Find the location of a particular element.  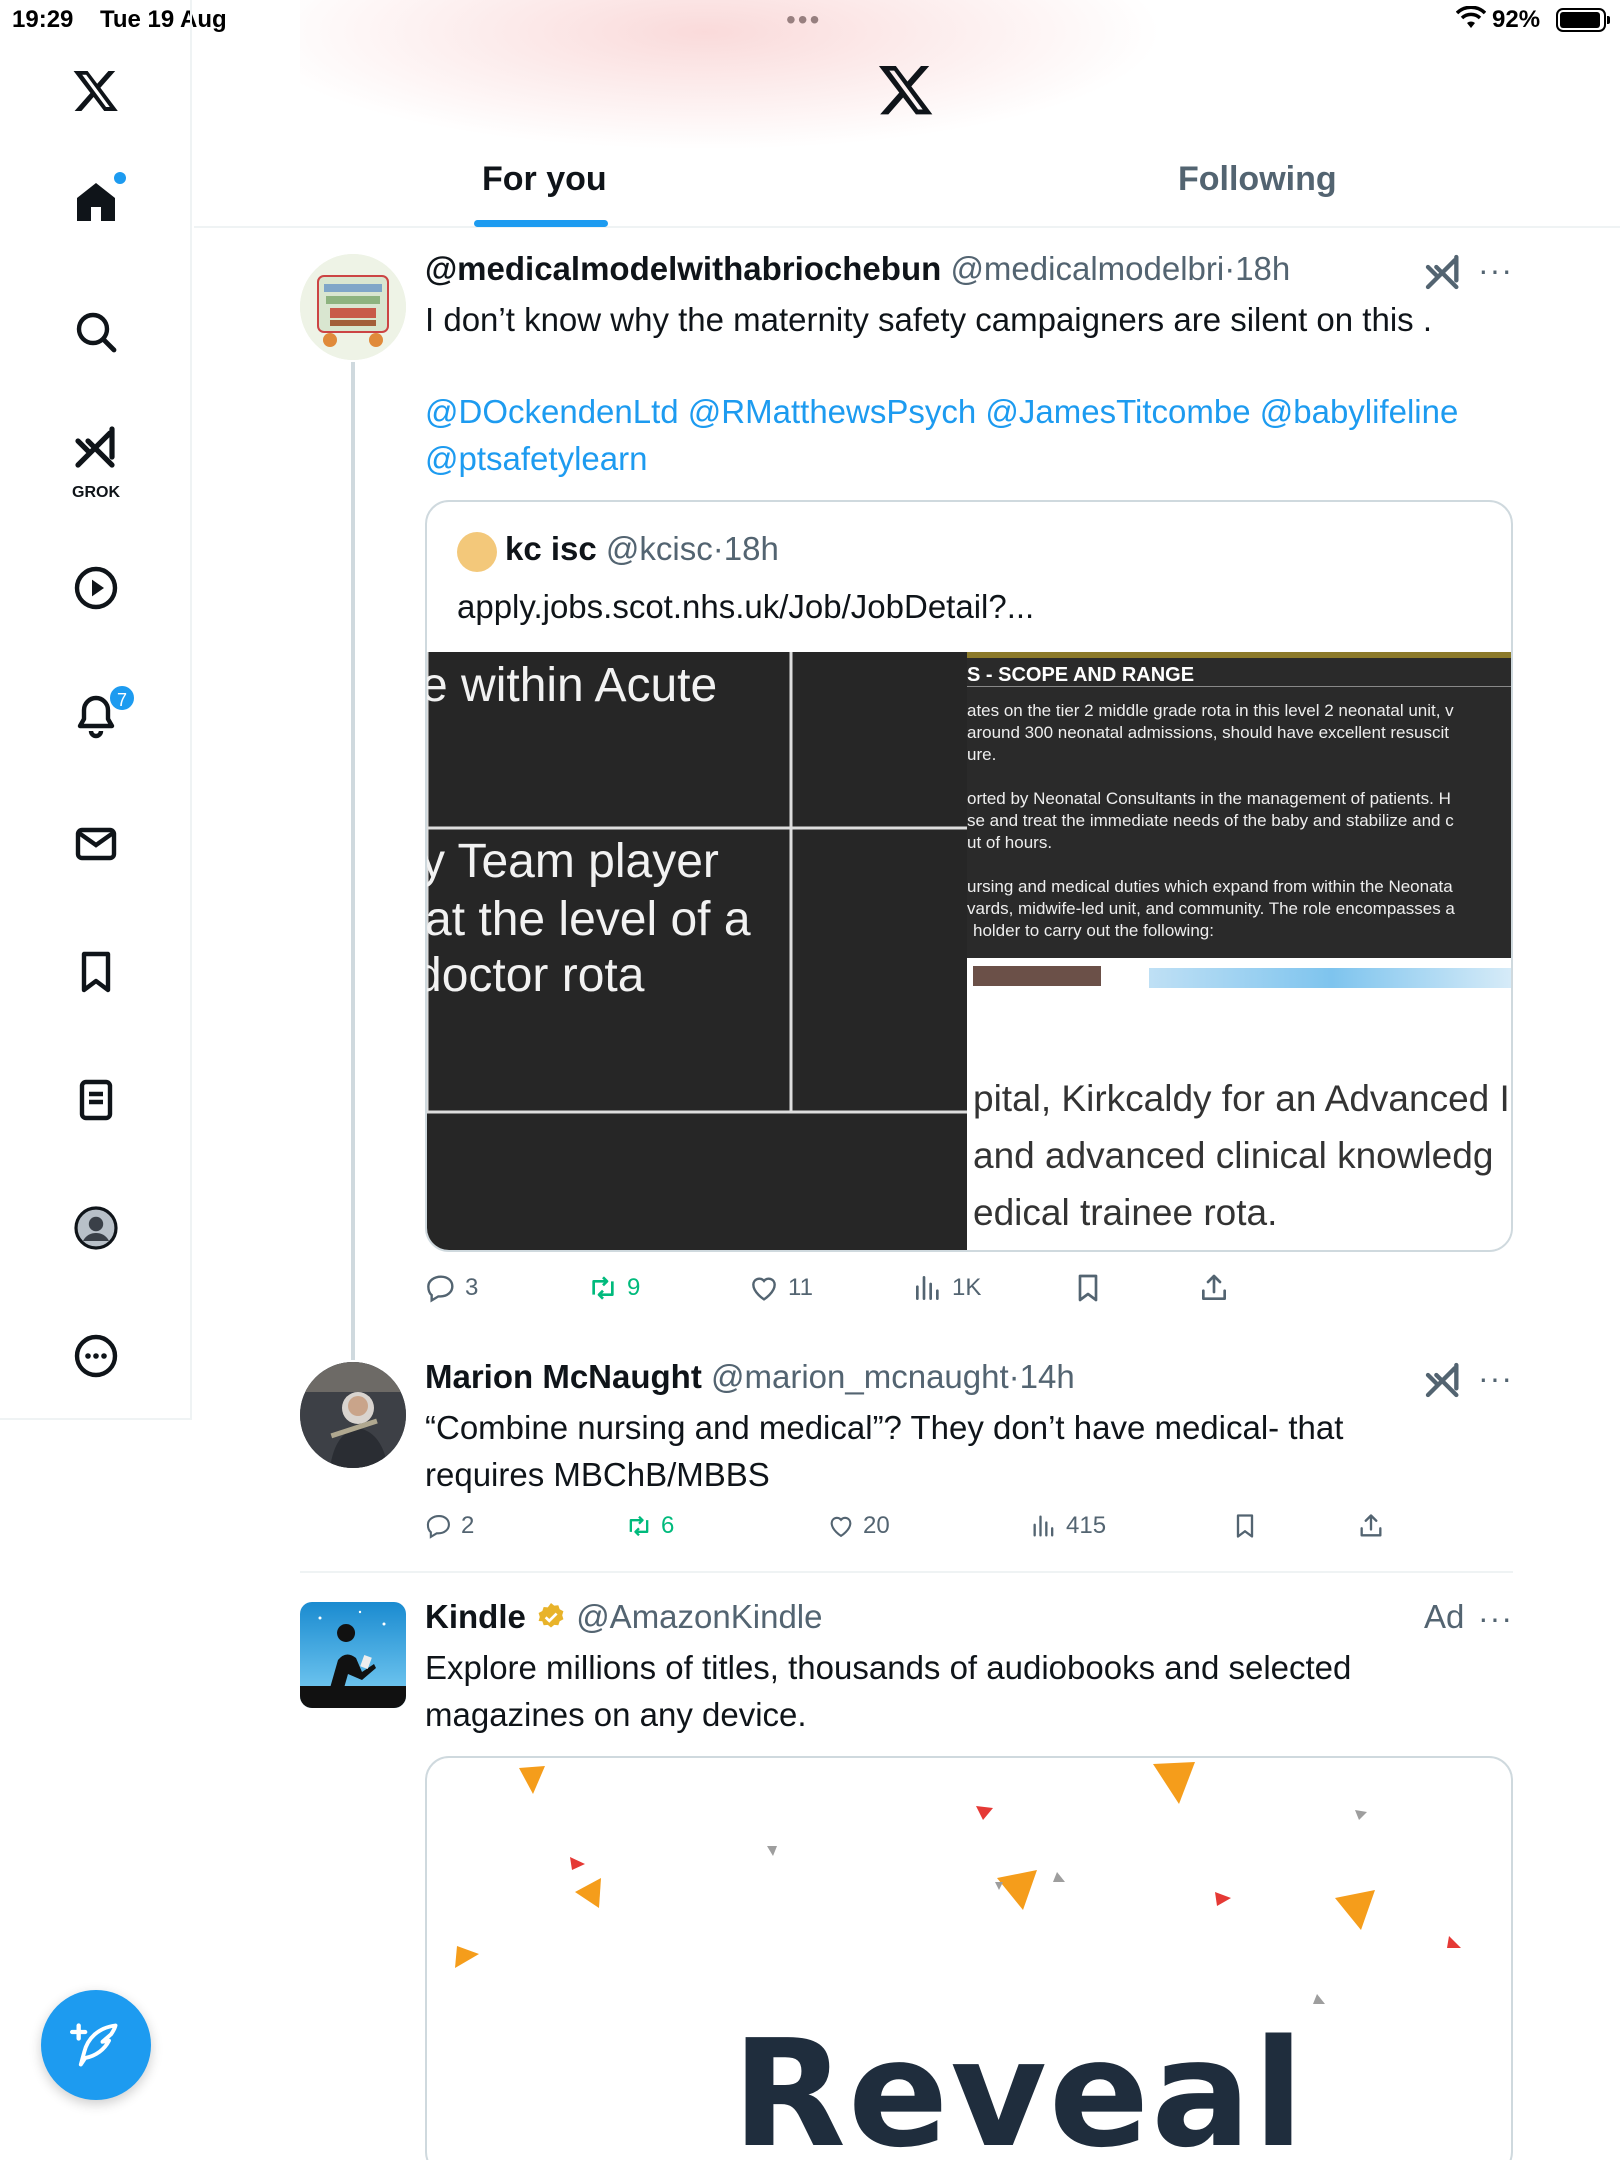

author-name: Marion McNaught is located at coordinates (563, 1376).